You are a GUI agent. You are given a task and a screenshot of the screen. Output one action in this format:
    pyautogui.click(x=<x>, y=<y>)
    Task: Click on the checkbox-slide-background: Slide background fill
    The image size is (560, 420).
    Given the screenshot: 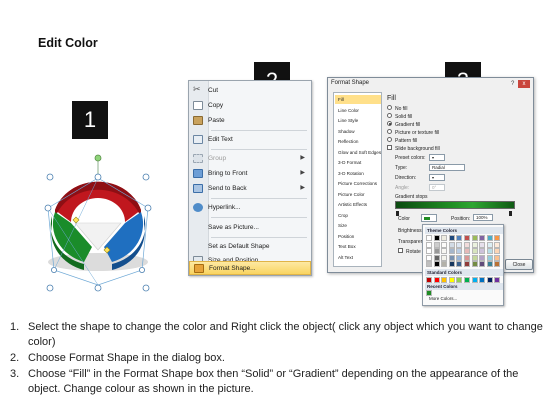 What is the action you would take?
    pyautogui.click(x=413, y=149)
    